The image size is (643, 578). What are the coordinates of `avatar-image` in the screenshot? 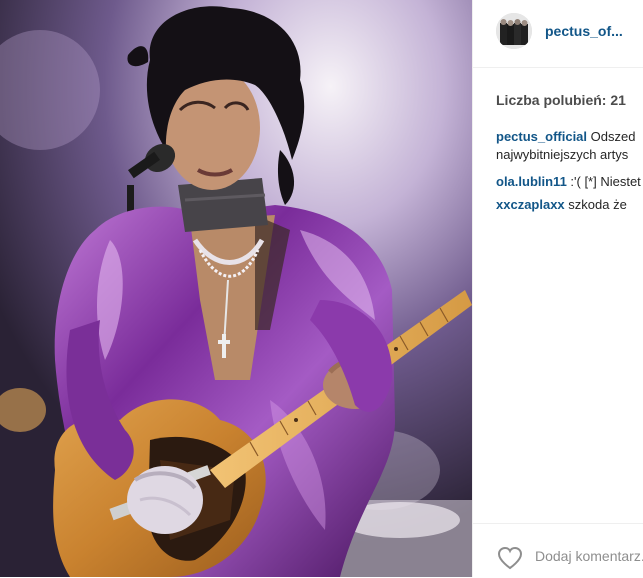 It's located at (514, 31).